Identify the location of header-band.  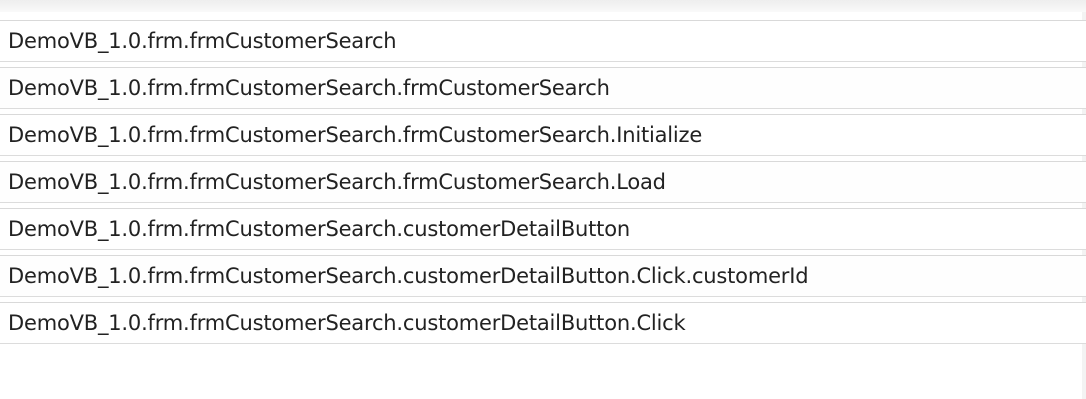
(543, 6).